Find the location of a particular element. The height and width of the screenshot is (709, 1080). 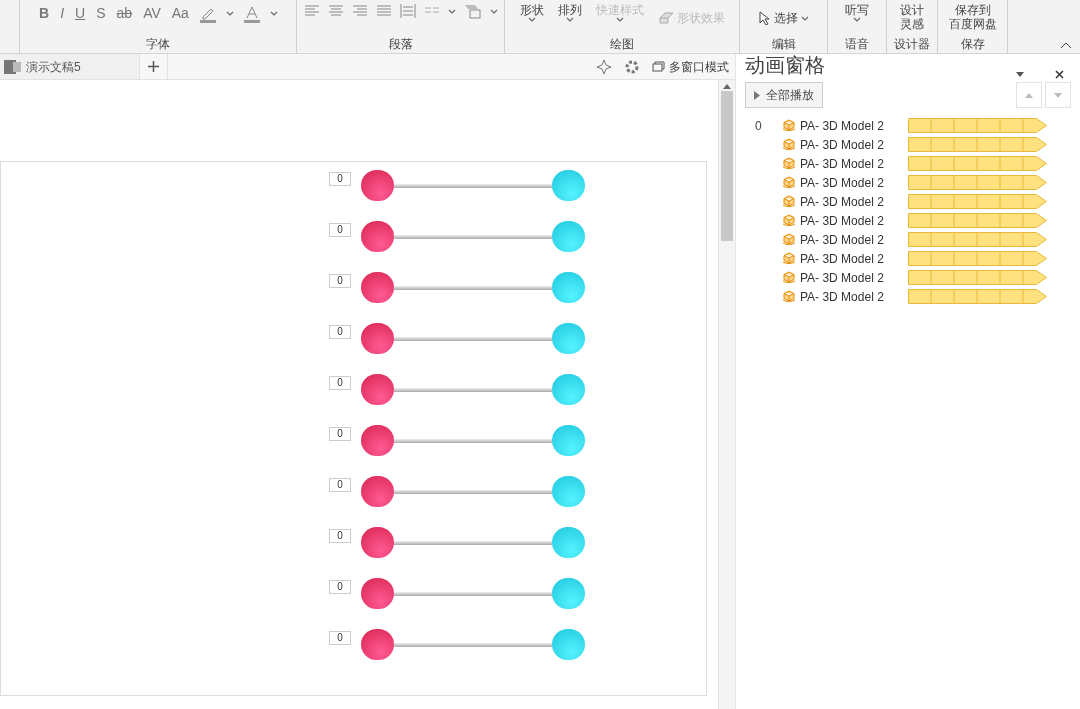

select-button: 选择 is located at coordinates (783, 18).